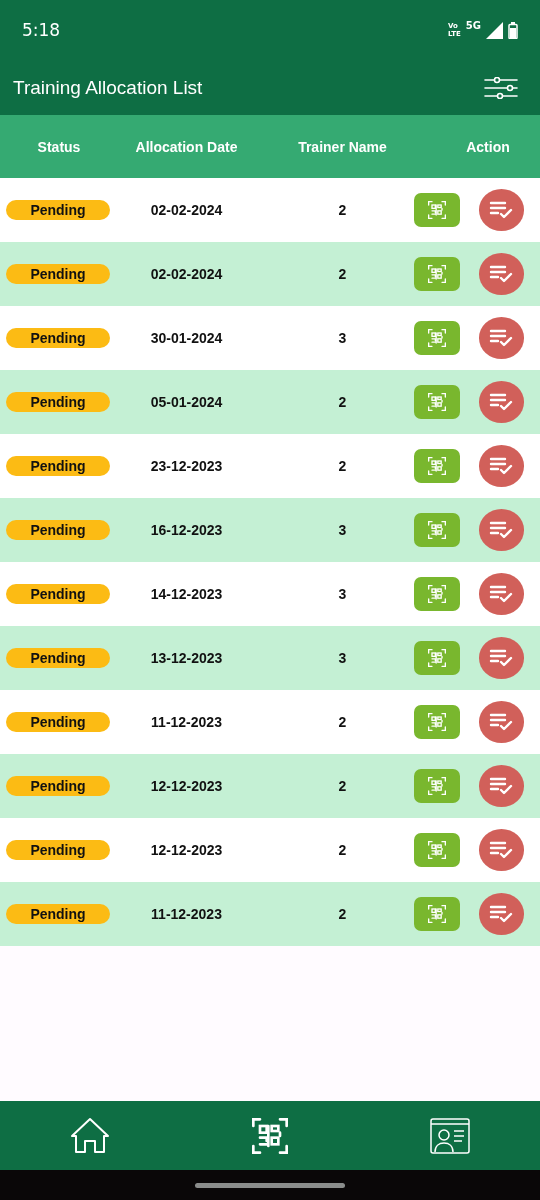 This screenshot has height=1200, width=540. I want to click on table-cell: 23-12-2023, so click(186, 466).